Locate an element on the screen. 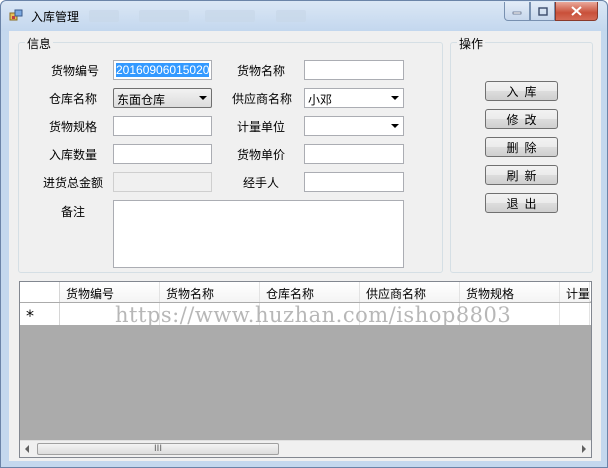 The height and width of the screenshot is (468, 608). unit-label: 计量单位 is located at coordinates (261, 127).